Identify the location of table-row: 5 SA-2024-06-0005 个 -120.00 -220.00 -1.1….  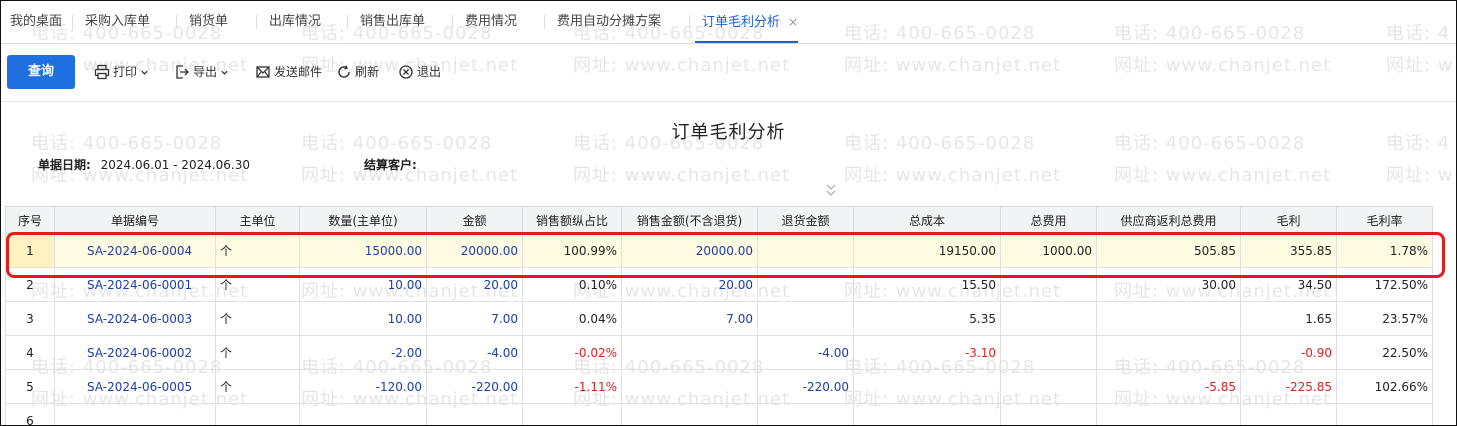
(719, 386).